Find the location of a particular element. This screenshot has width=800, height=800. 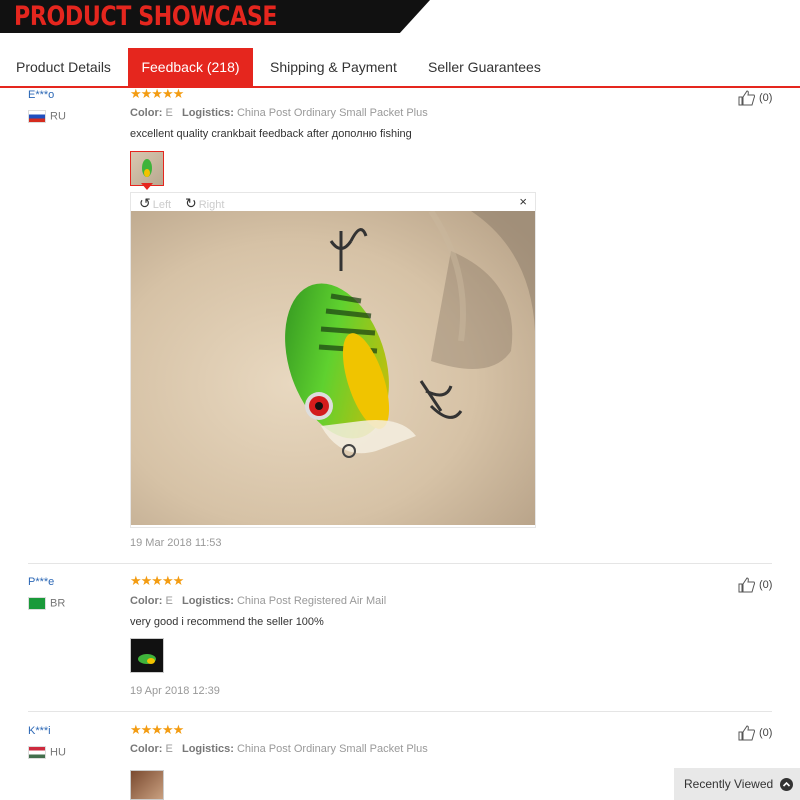

recently-viewed-label: Recently Viewed is located at coordinates (729, 784).